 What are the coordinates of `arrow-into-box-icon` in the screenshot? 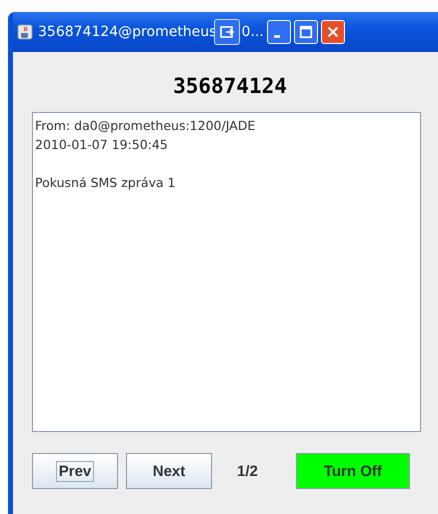 It's located at (227, 32).